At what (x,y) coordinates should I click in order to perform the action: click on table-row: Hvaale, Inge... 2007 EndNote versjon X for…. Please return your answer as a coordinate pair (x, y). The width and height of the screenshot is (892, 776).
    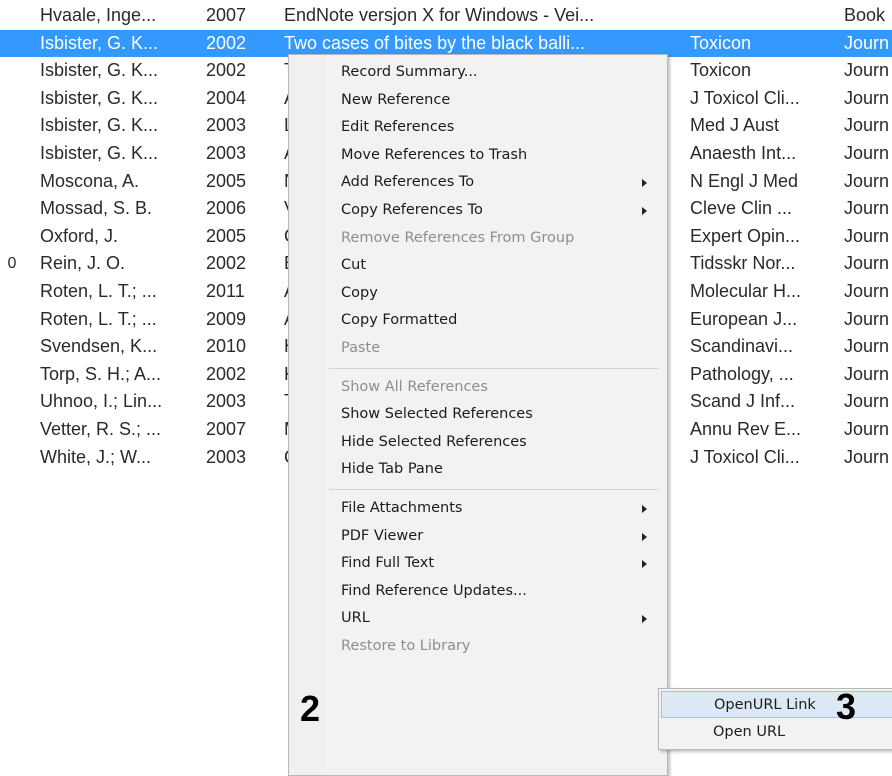
    Looking at the image, I should click on (446, 15).